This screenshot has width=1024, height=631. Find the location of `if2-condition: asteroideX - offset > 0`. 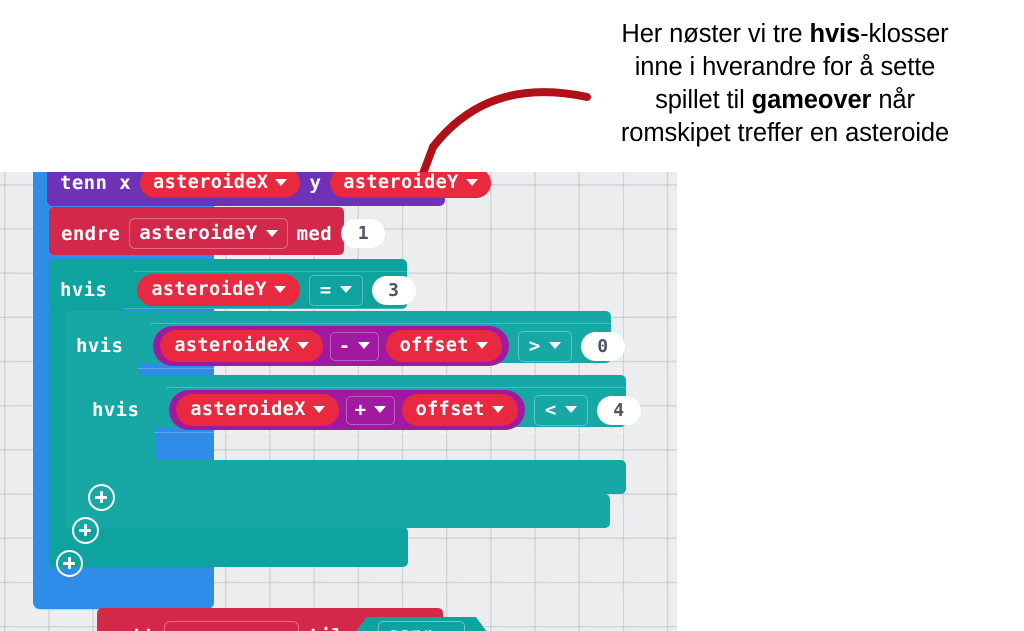

if2-condition: asteroideX - offset > 0 is located at coordinates (388, 346).